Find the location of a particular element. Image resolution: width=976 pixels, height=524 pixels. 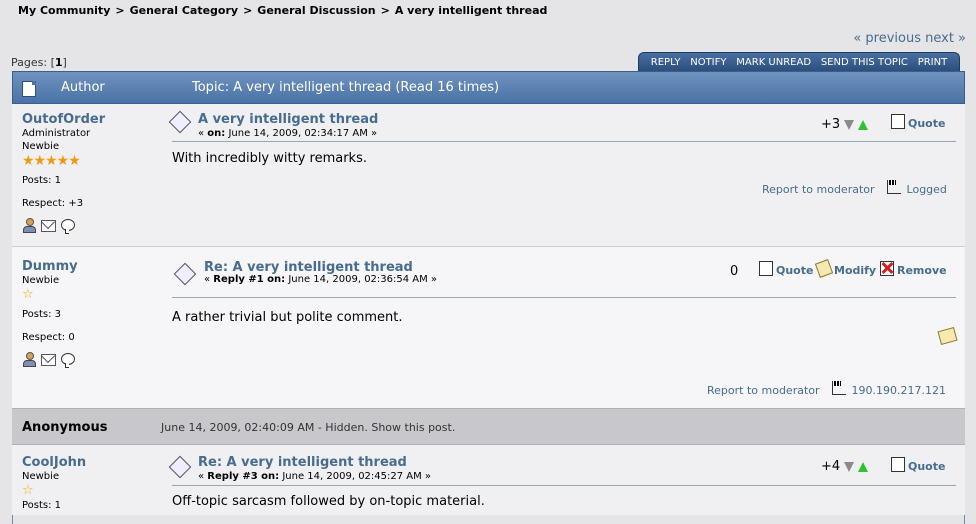

respect-count: Respect: +3 is located at coordinates (53, 203).